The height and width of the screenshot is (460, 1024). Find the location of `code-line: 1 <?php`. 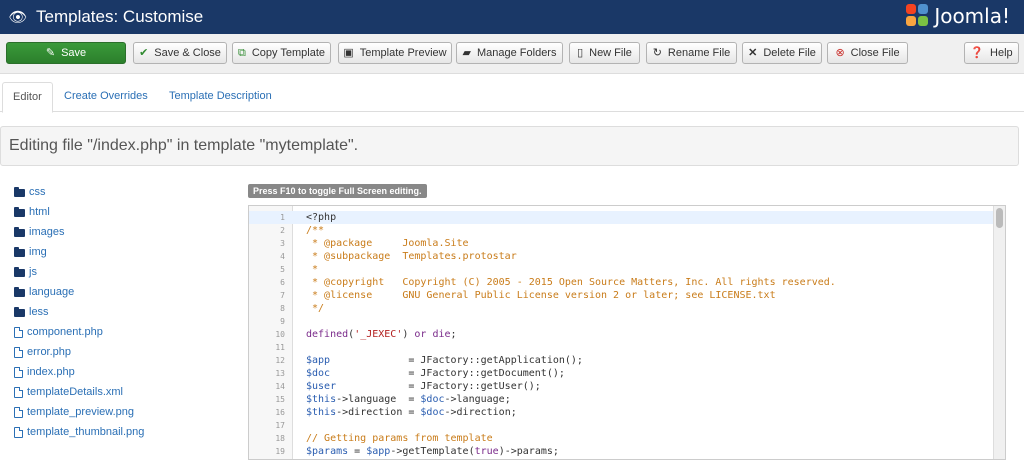

code-line: 1 <?php is located at coordinates (621, 217).